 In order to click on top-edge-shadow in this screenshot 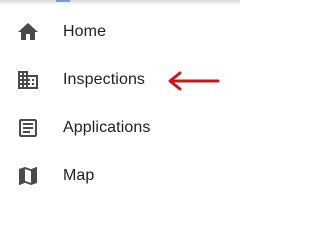, I will do `click(120, 2)`.